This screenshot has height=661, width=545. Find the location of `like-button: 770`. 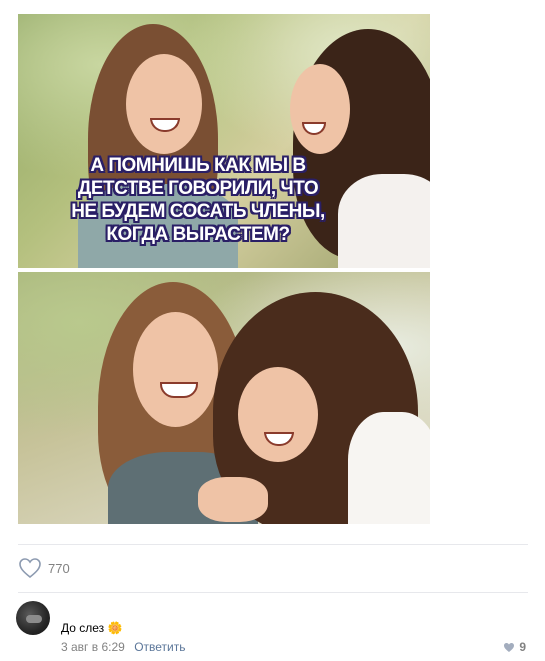

like-button: 770 is located at coordinates (44, 568).